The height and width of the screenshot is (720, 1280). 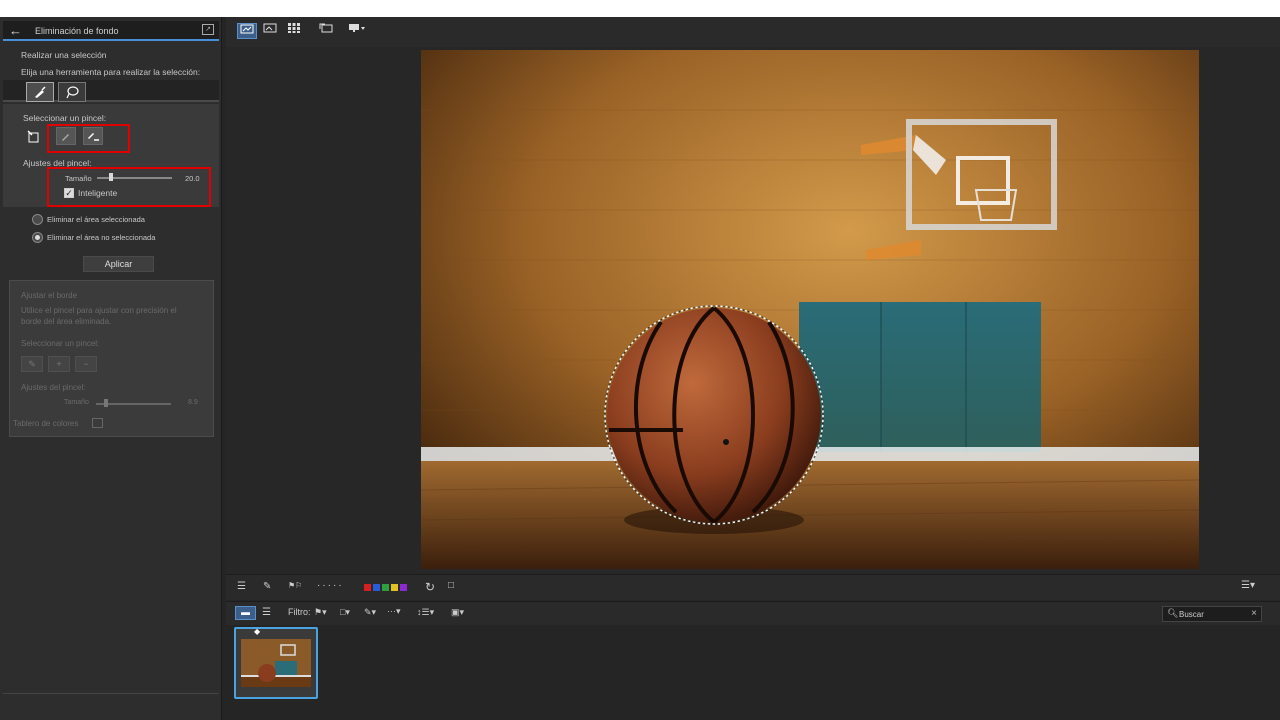 What do you see at coordinates (267, 586) in the screenshot?
I see `tag-edit-icon: ✎` at bounding box center [267, 586].